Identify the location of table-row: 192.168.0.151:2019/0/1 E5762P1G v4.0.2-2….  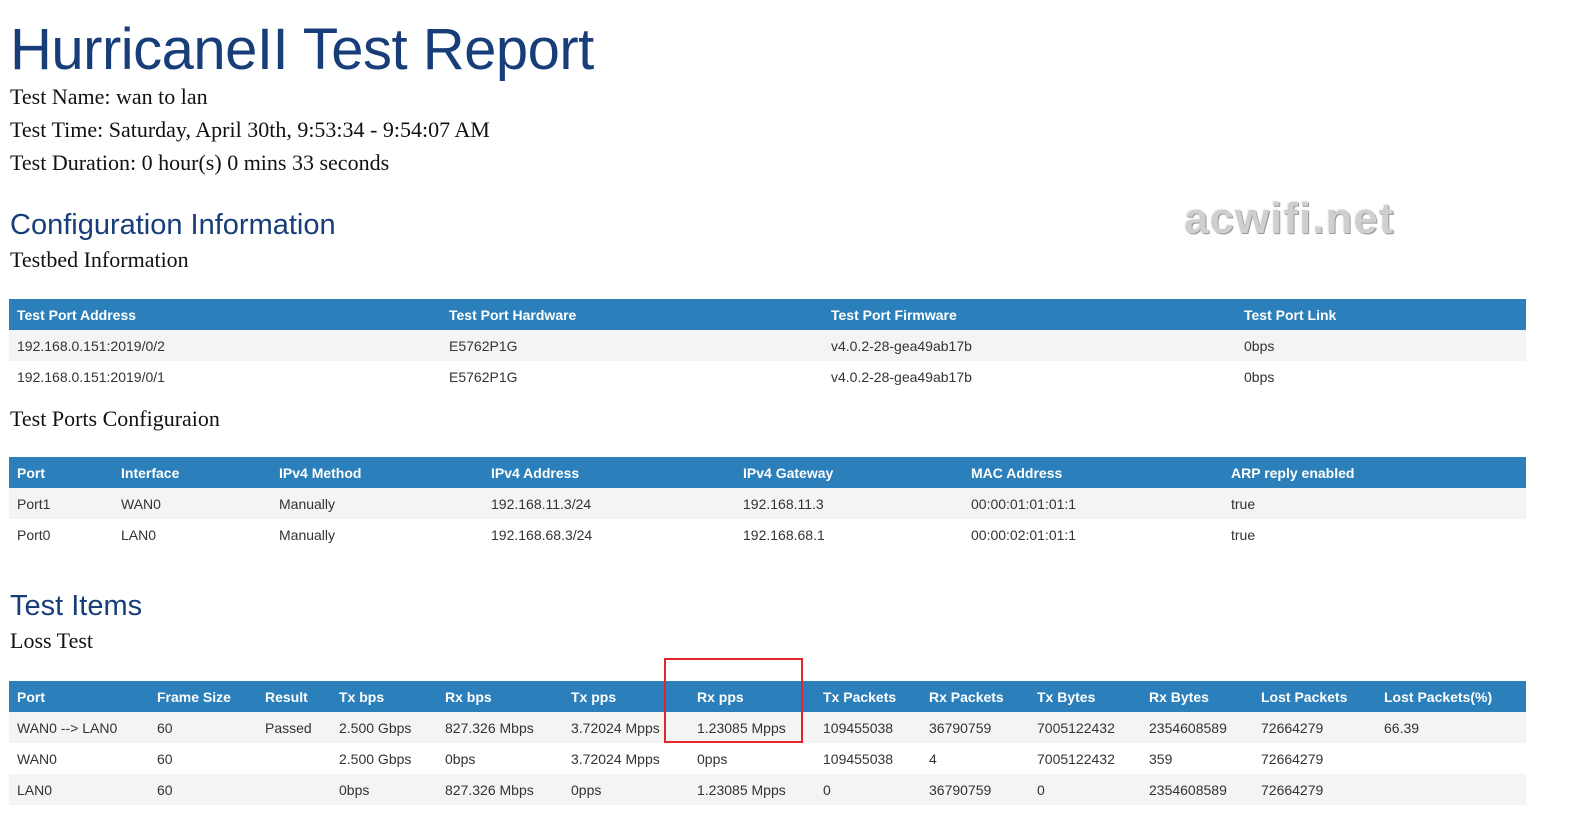
(767, 376).